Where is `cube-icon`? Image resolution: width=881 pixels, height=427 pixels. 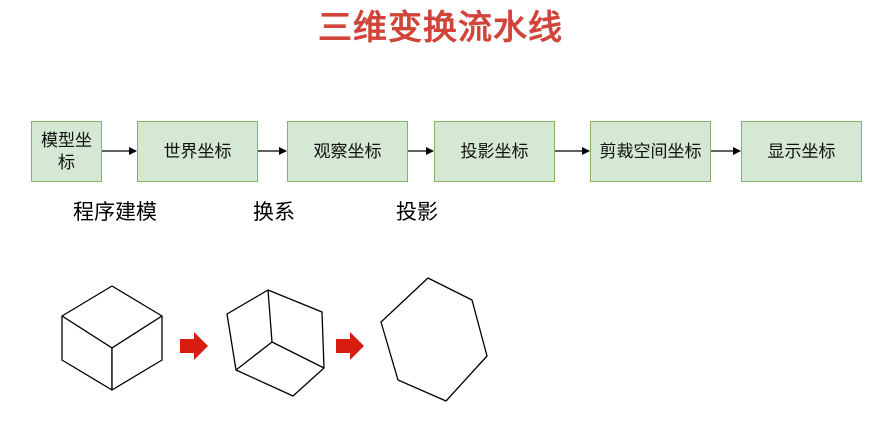
cube-icon is located at coordinates (112, 338).